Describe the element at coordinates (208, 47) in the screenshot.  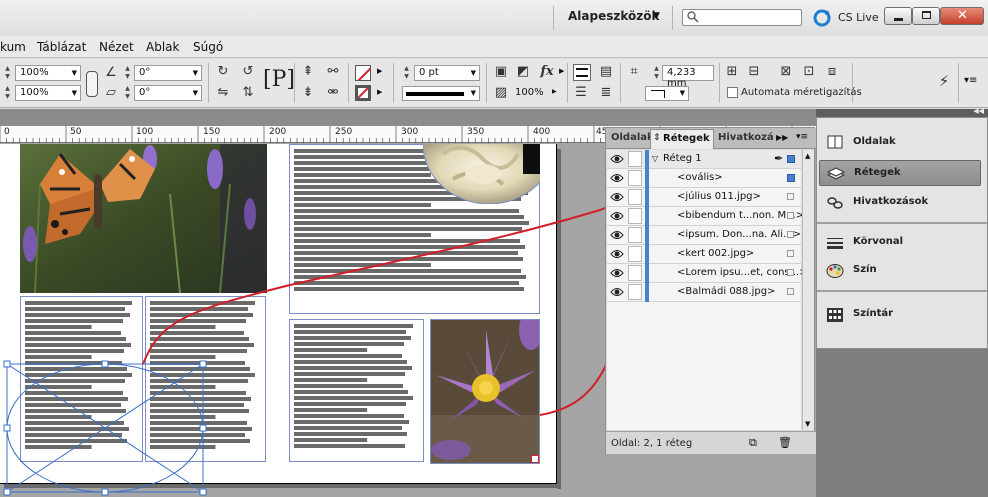
I see `menu-item-help: Súgó` at that location.